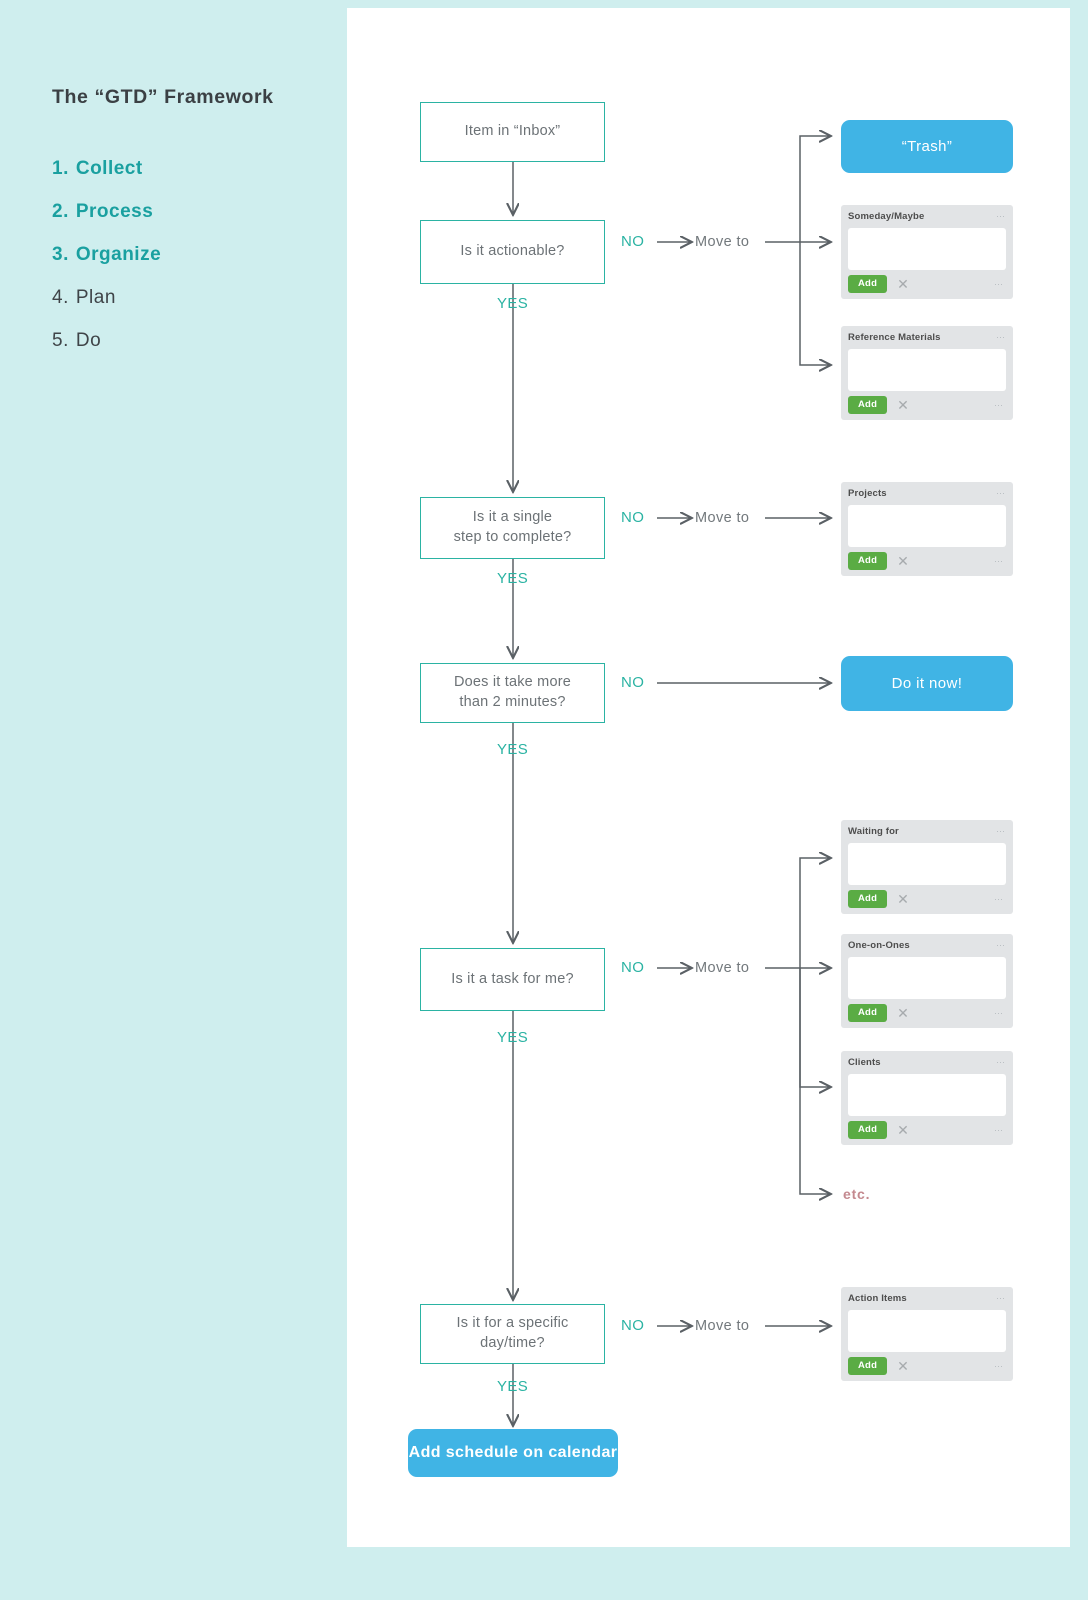 The width and height of the screenshot is (1088, 1600). What do you see at coordinates (633, 682) in the screenshot?
I see `label-no-two-minutes: NO` at bounding box center [633, 682].